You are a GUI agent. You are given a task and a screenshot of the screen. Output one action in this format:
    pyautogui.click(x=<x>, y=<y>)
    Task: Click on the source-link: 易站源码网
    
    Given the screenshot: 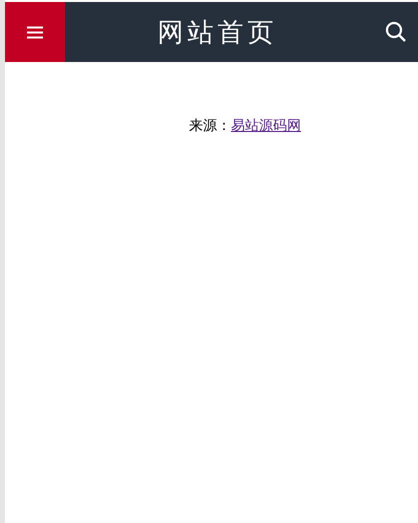 What is the action you would take?
    pyautogui.click(x=266, y=125)
    